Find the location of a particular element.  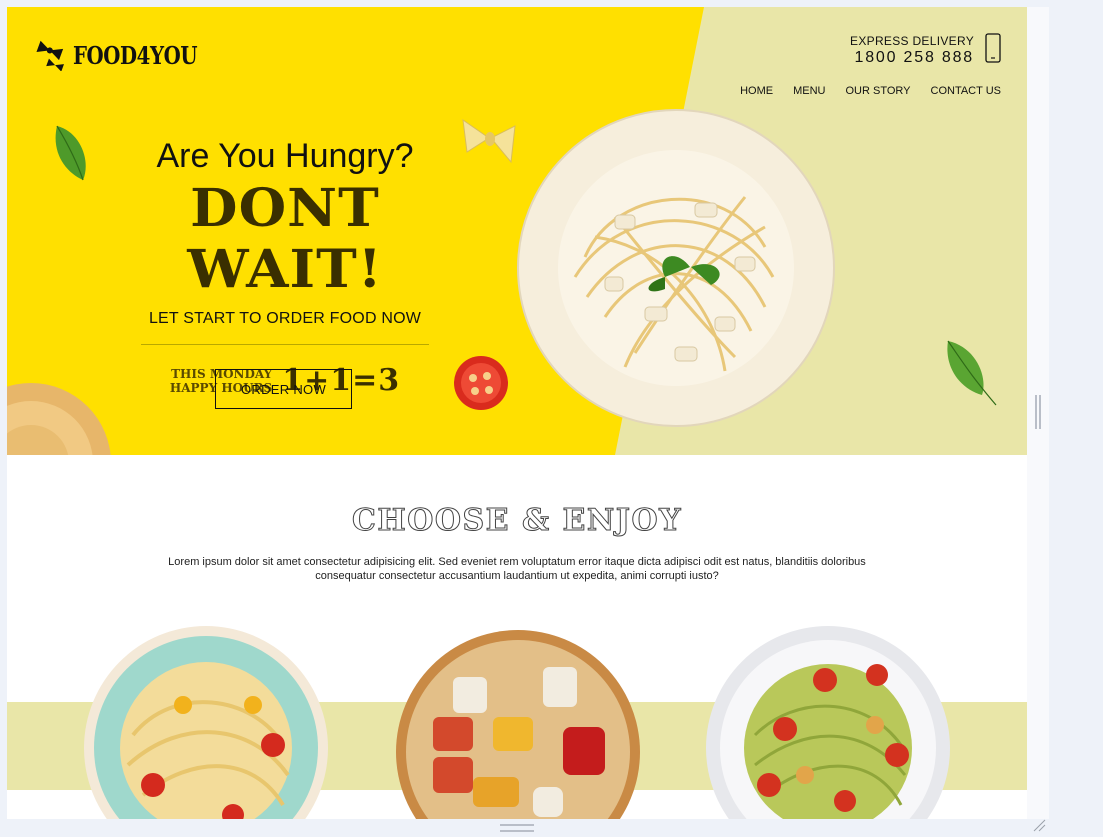

spaghetti-bundle-image is located at coordinates (59, 419).